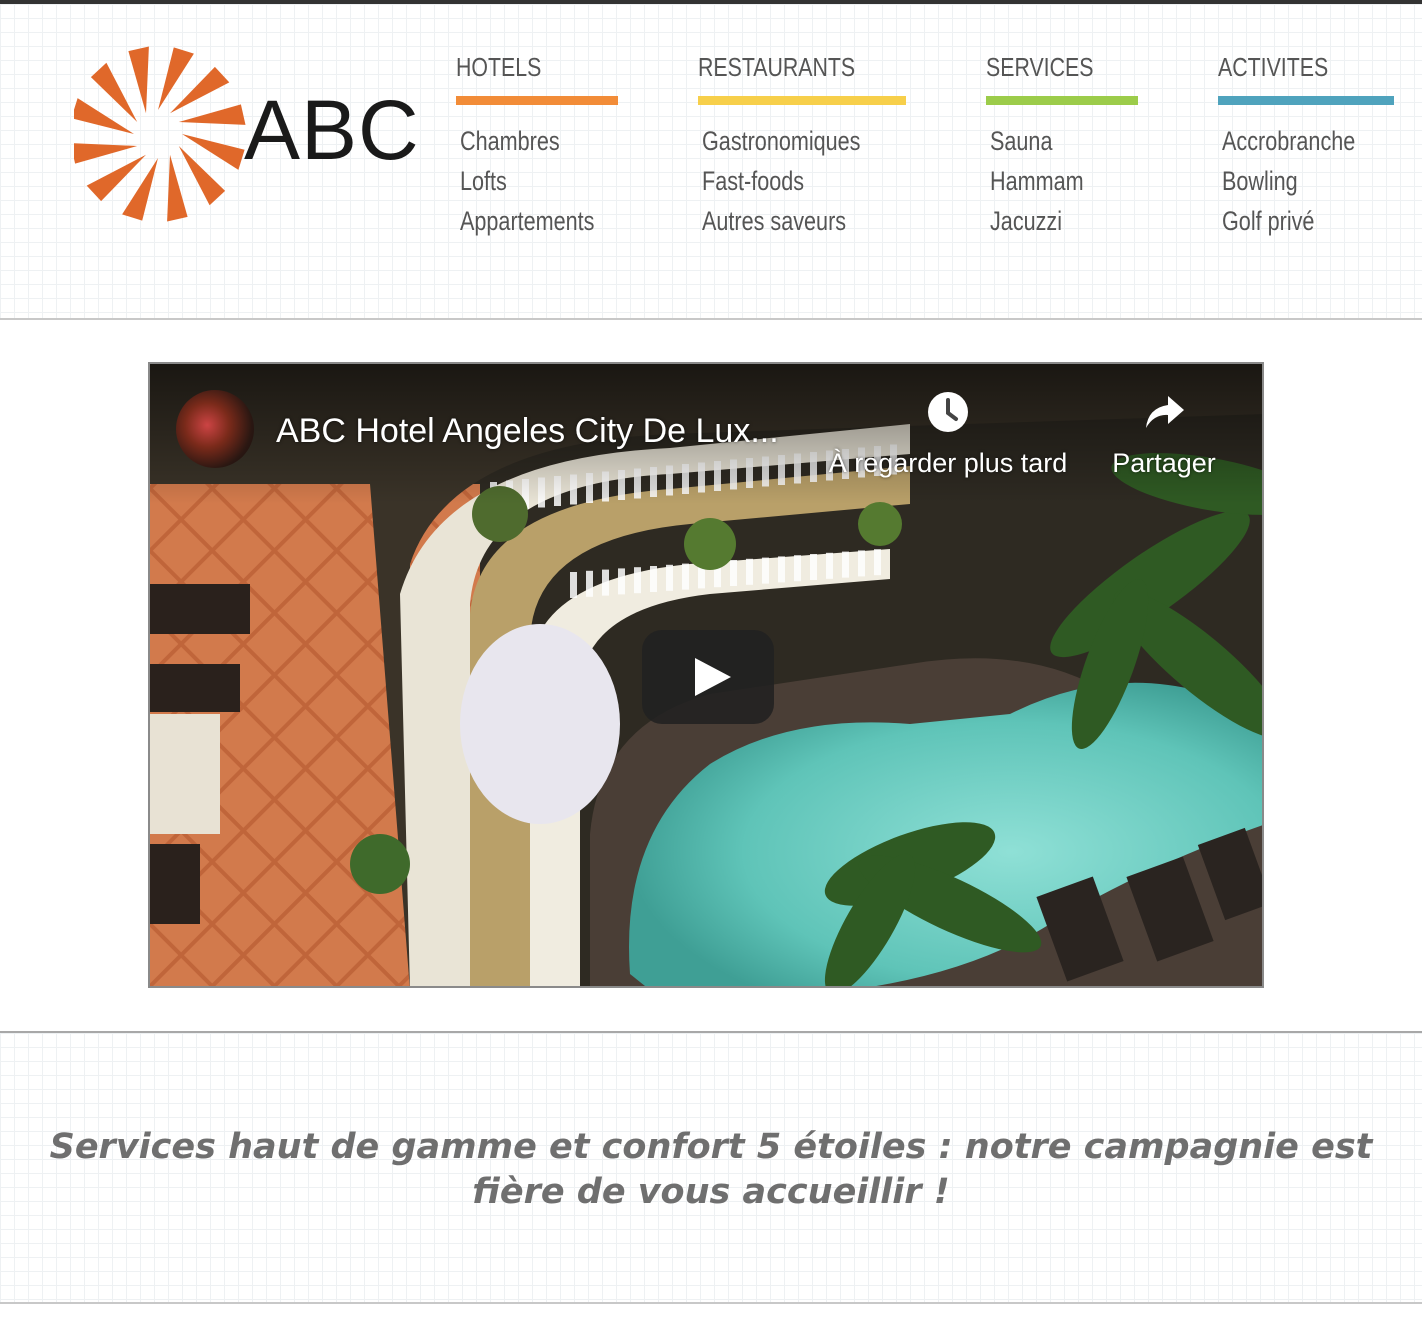 The image size is (1422, 1322). I want to click on watch-later-label: À regarder plus tard, so click(948, 463).